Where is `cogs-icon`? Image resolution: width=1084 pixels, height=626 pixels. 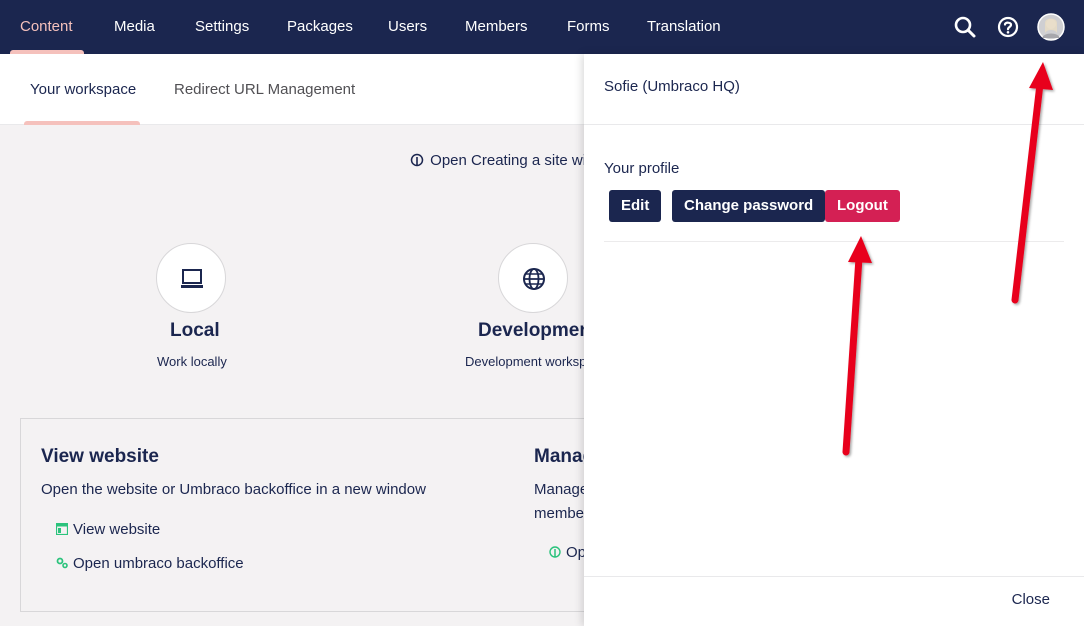 cogs-icon is located at coordinates (62, 563).